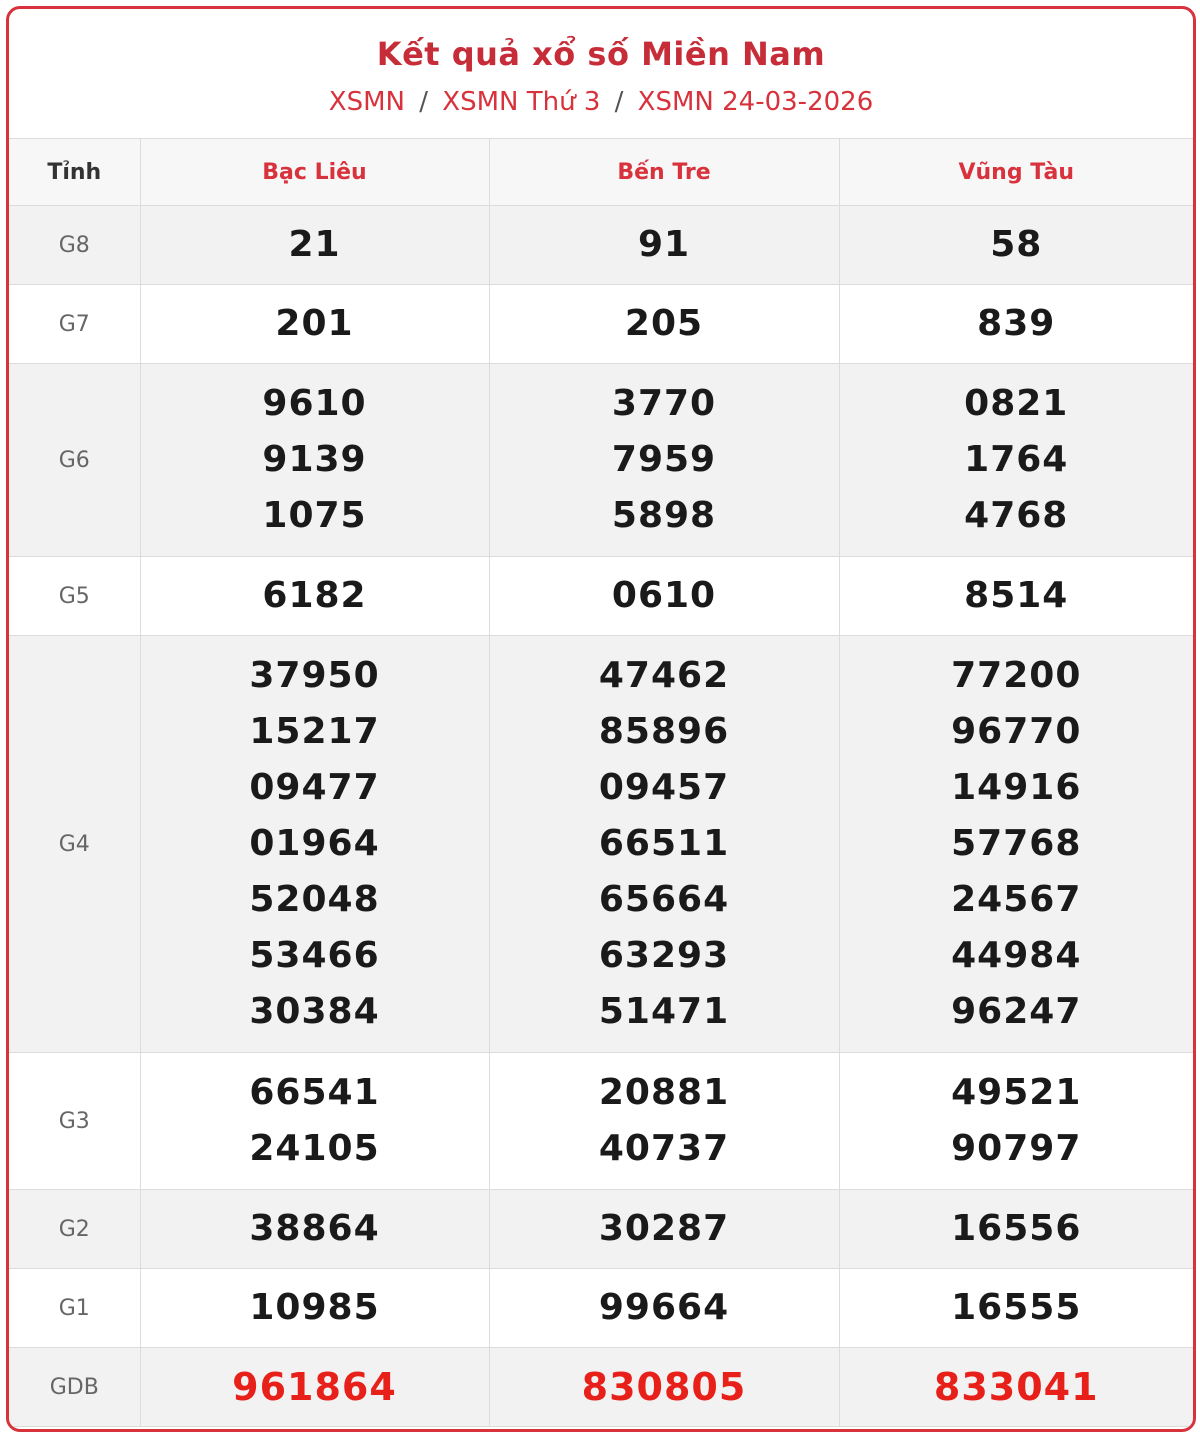  Describe the element at coordinates (314, 324) in the screenshot. I see `prize-cell: 201` at that location.